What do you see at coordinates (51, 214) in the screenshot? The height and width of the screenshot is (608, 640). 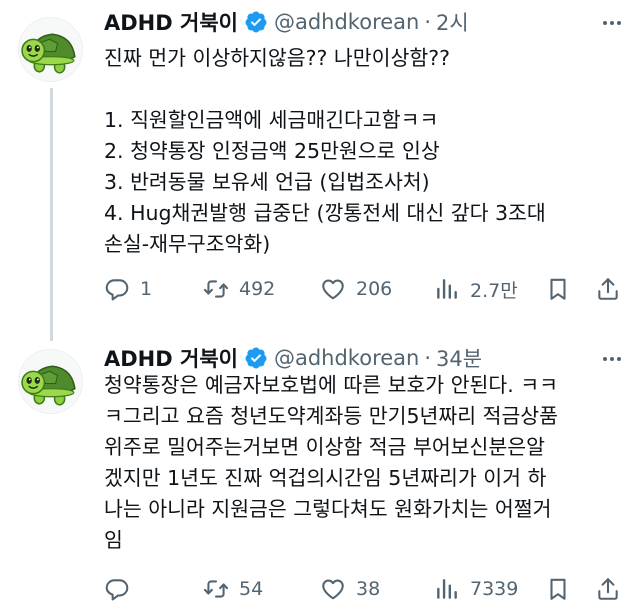 I see `thread-connector-line` at bounding box center [51, 214].